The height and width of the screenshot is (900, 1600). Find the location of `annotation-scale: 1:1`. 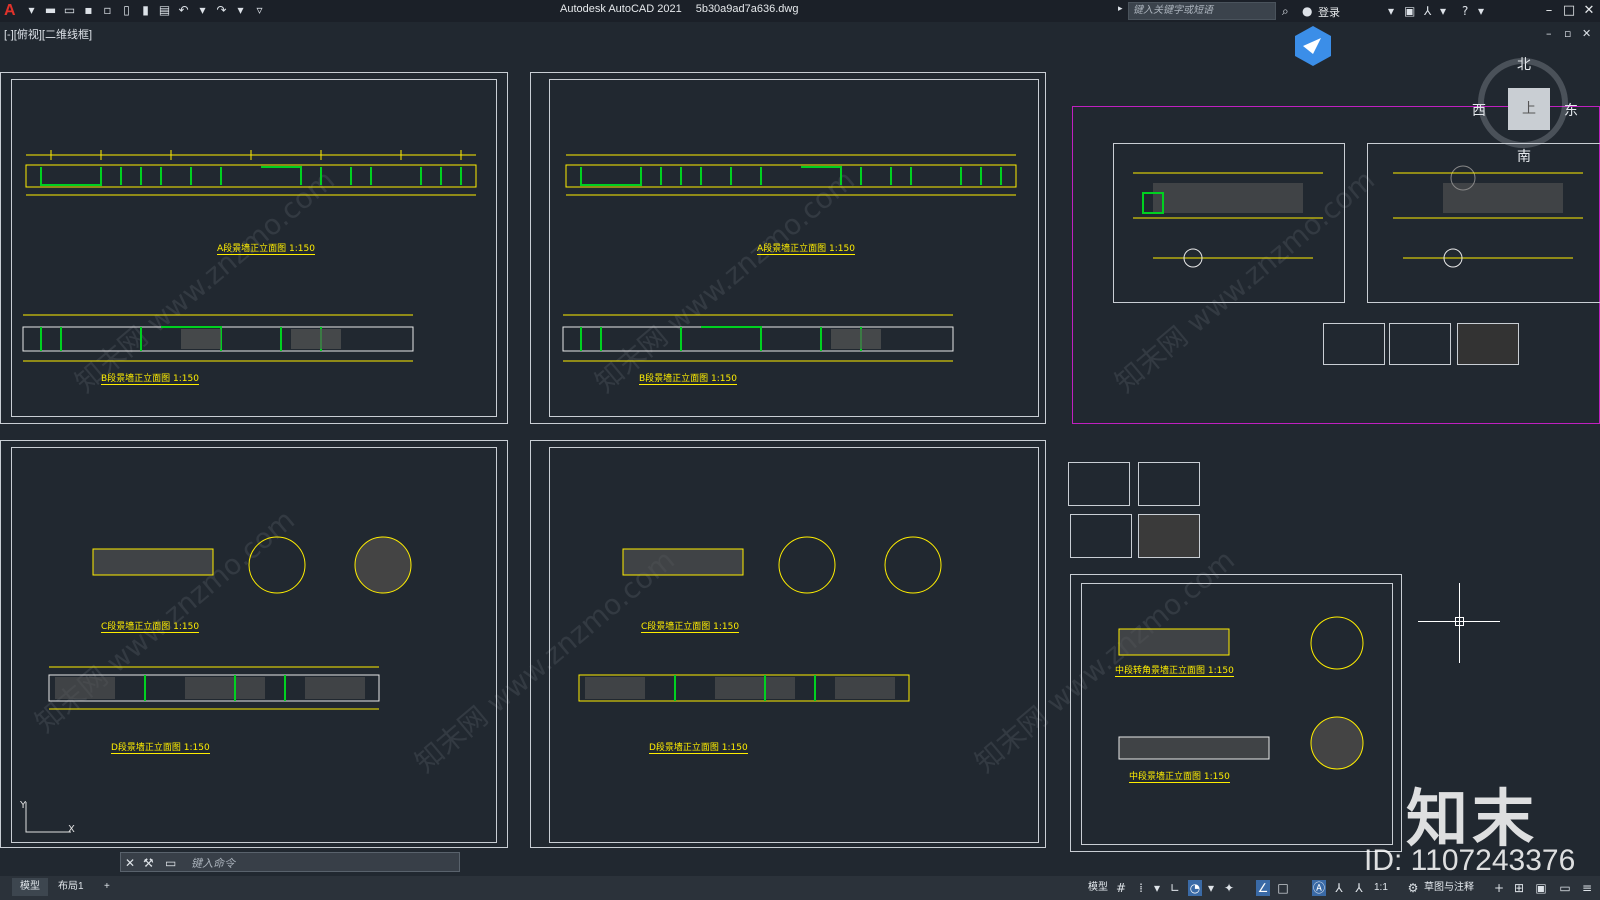

annotation-scale: 1:1 is located at coordinates (1381, 888).